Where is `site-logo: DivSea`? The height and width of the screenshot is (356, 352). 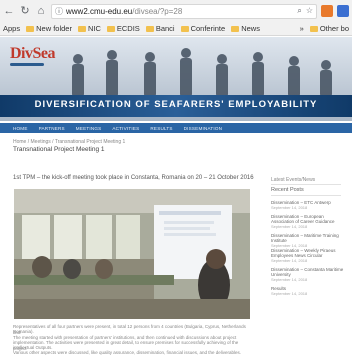
site-logo: DivSea is located at coordinates (33, 54).